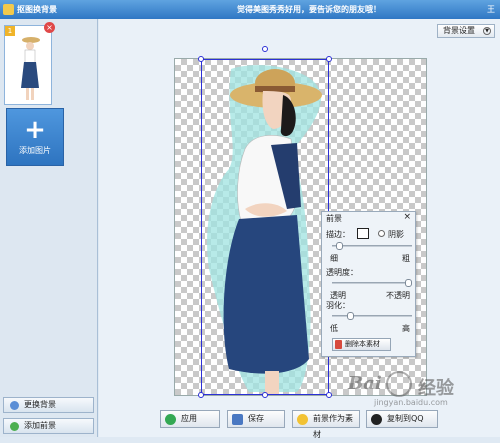 The image size is (500, 443). I want to click on opacity-max-label: 不透明, so click(398, 295).